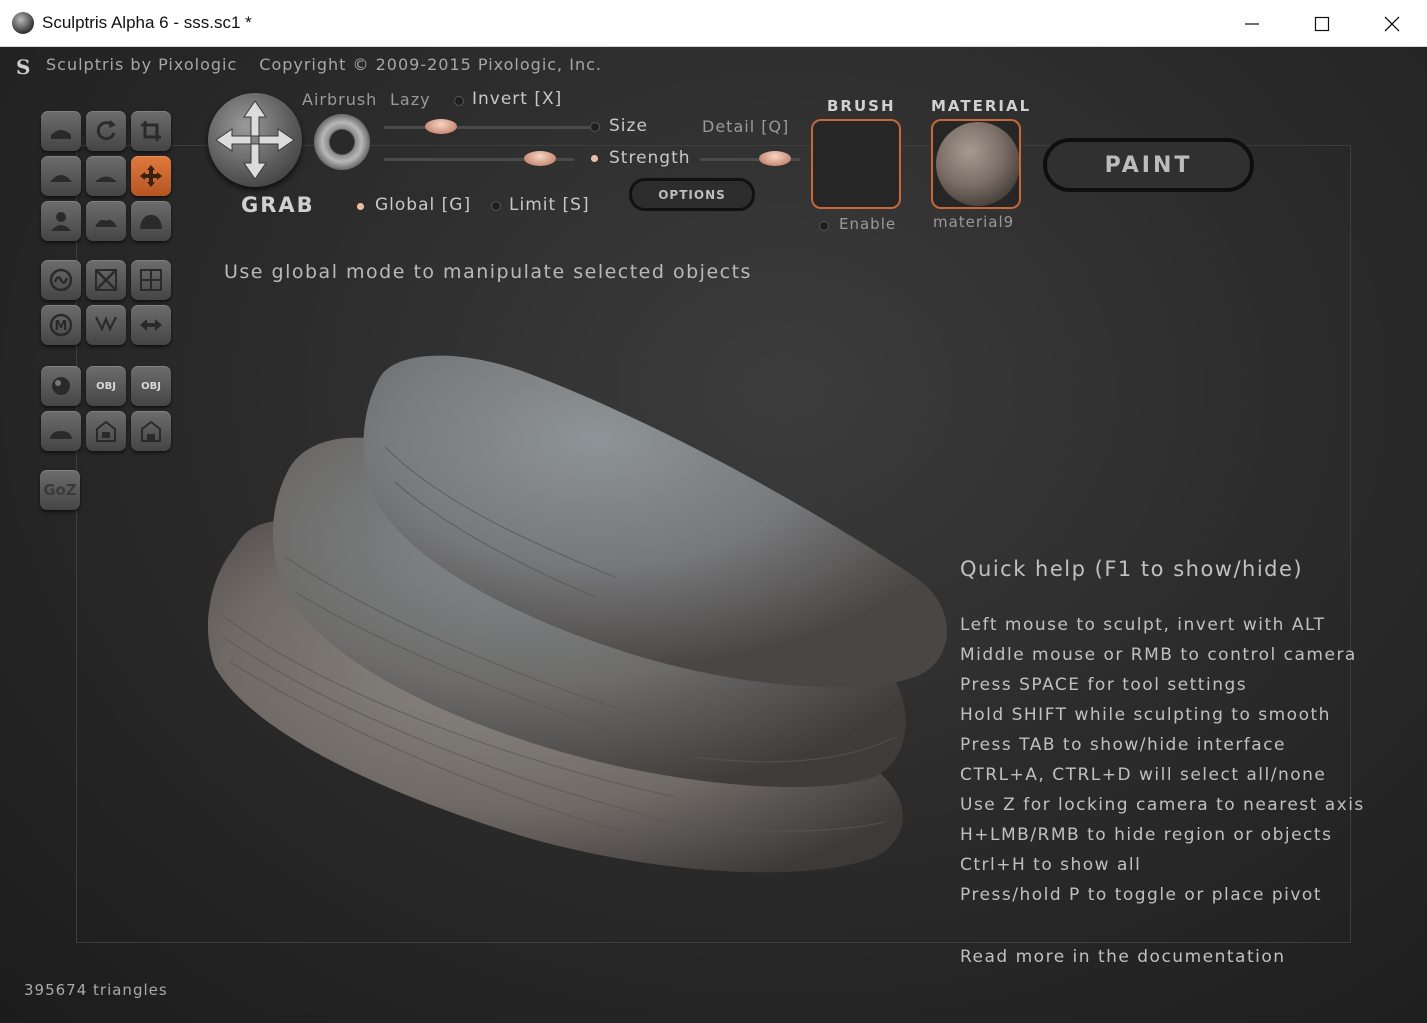  I want to click on smooth-tool, so click(106, 176).